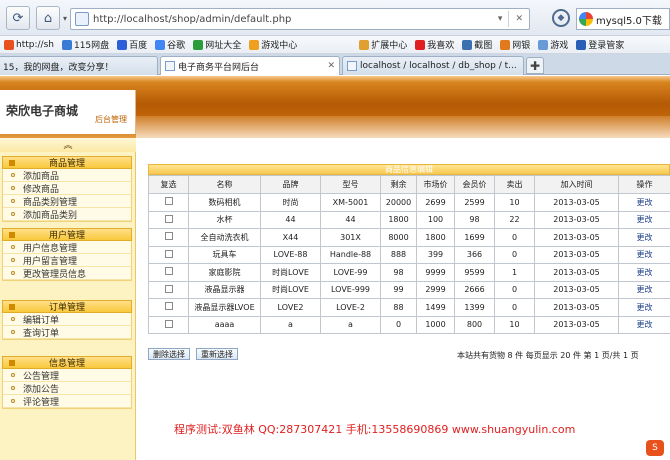 The width and height of the screenshot is (670, 460). I want to click on fav-item: http://sh, so click(29, 44).